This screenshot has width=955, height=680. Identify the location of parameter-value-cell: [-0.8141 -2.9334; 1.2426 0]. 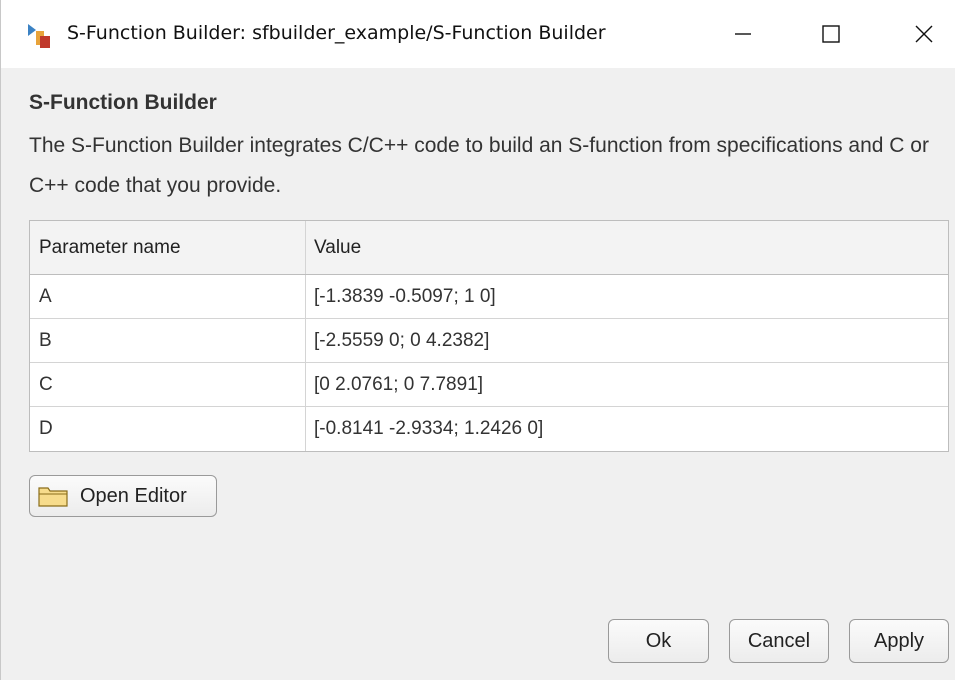
(627, 429).